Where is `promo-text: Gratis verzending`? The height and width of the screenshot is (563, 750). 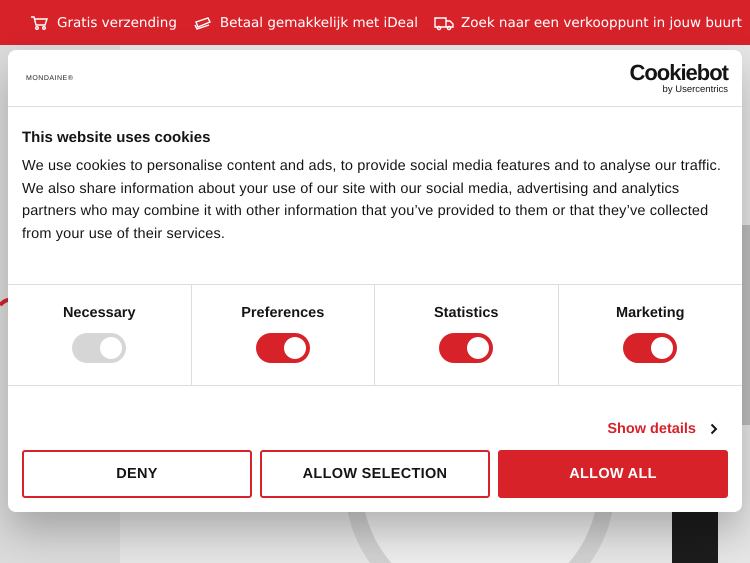 promo-text: Gratis verzending is located at coordinates (117, 22).